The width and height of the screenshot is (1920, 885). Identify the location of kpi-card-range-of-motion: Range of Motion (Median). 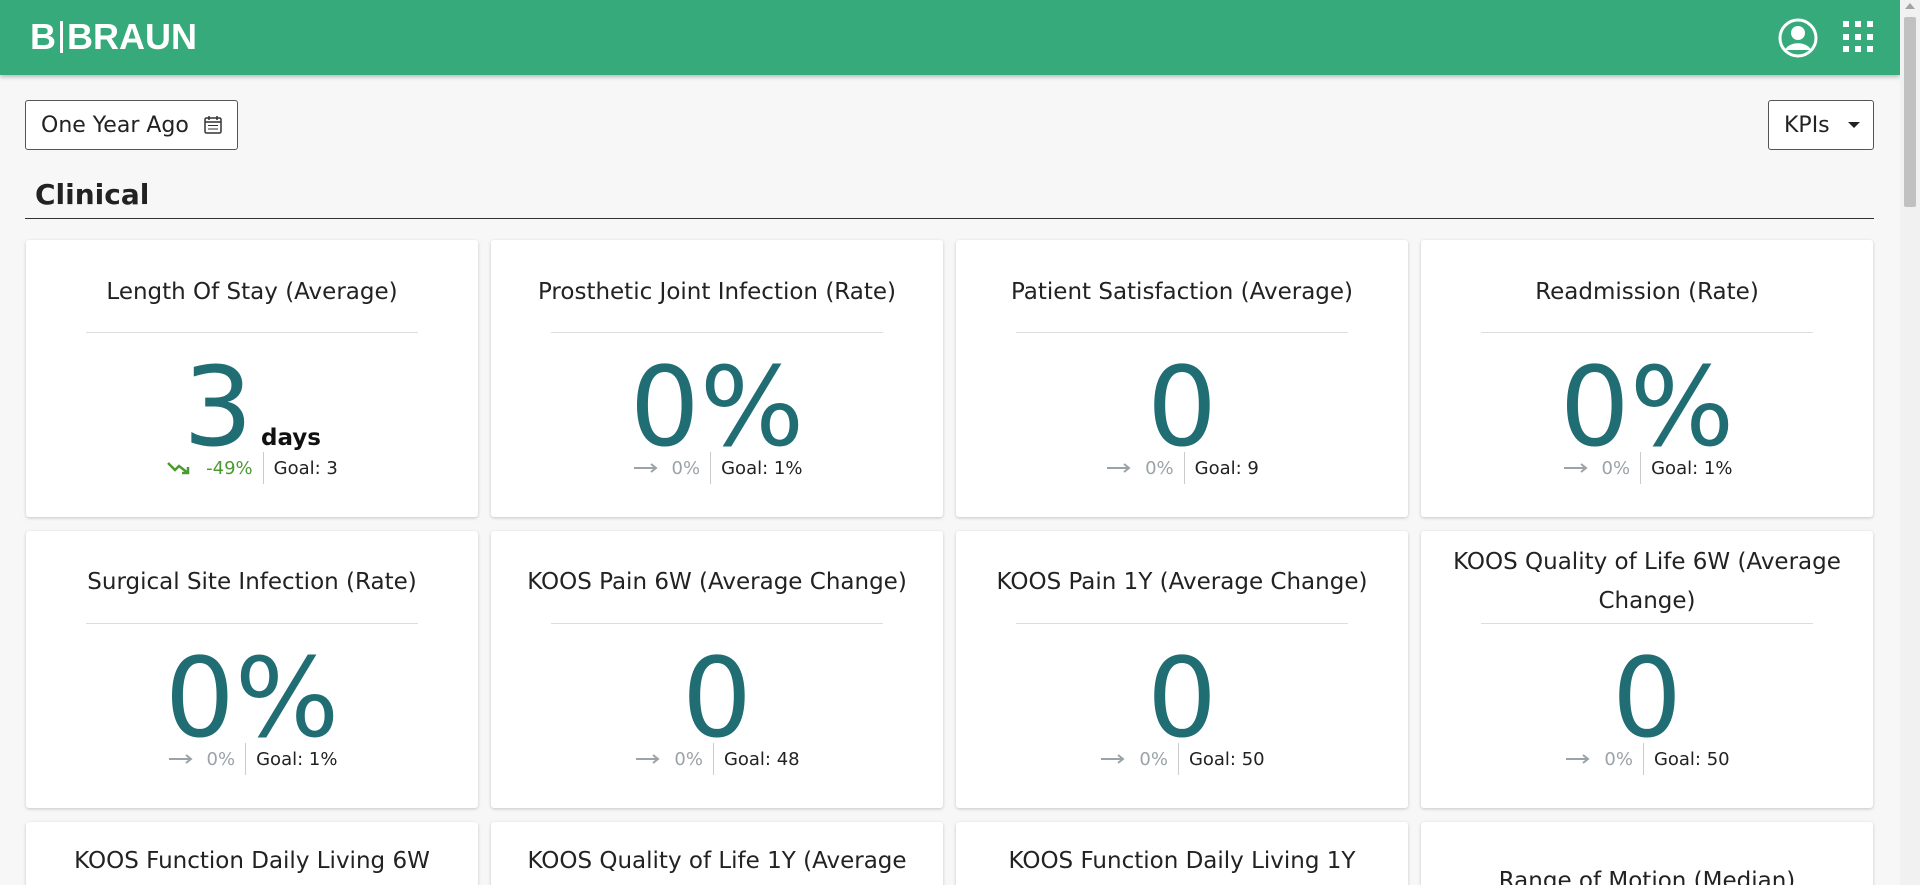
(1647, 853).